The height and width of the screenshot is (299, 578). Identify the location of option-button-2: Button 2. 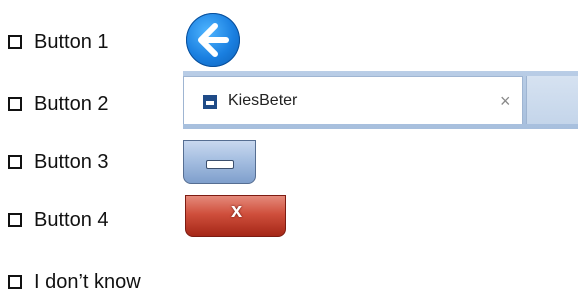
(58, 104).